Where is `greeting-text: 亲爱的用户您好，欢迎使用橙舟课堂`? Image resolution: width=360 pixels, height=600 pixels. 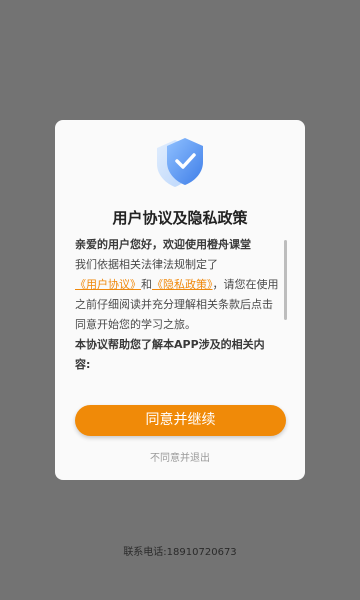 greeting-text: 亲爱的用户您好，欢迎使用橙舟课堂 is located at coordinates (163, 244).